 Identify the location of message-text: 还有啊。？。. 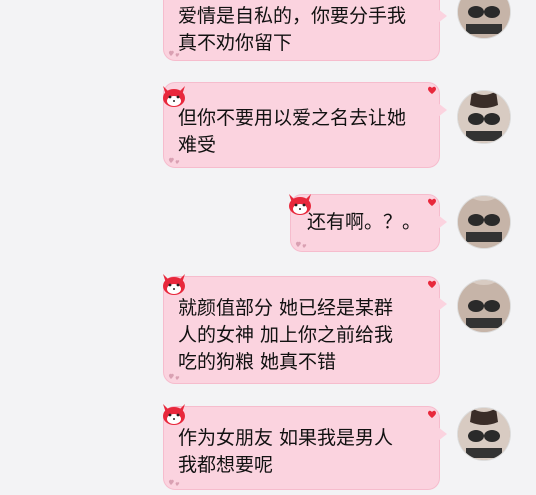
(364, 222).